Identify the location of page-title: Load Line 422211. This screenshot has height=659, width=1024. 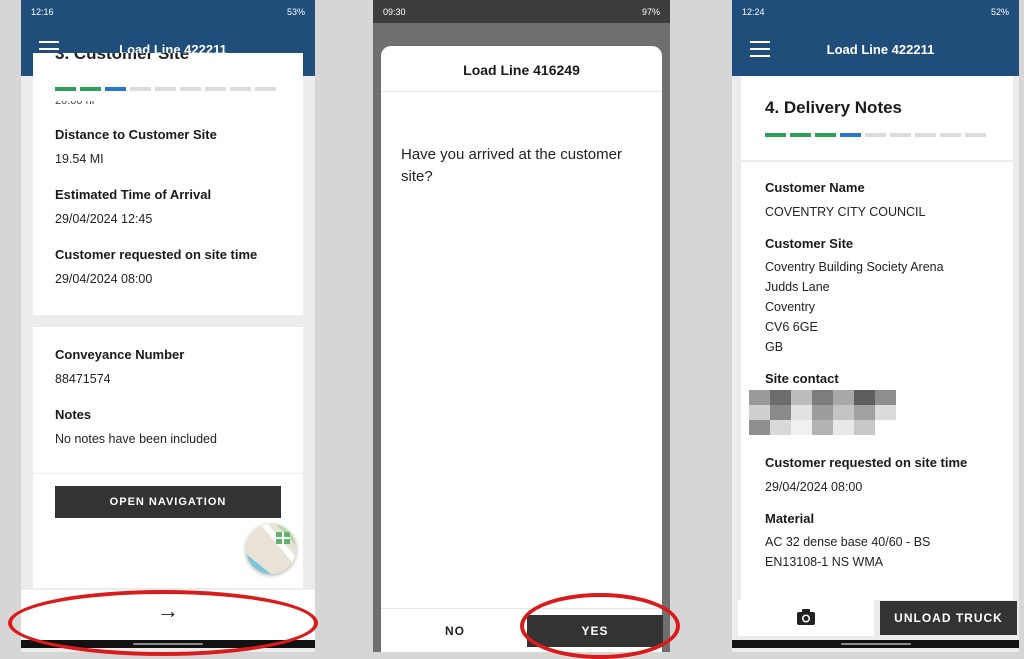
(880, 49).